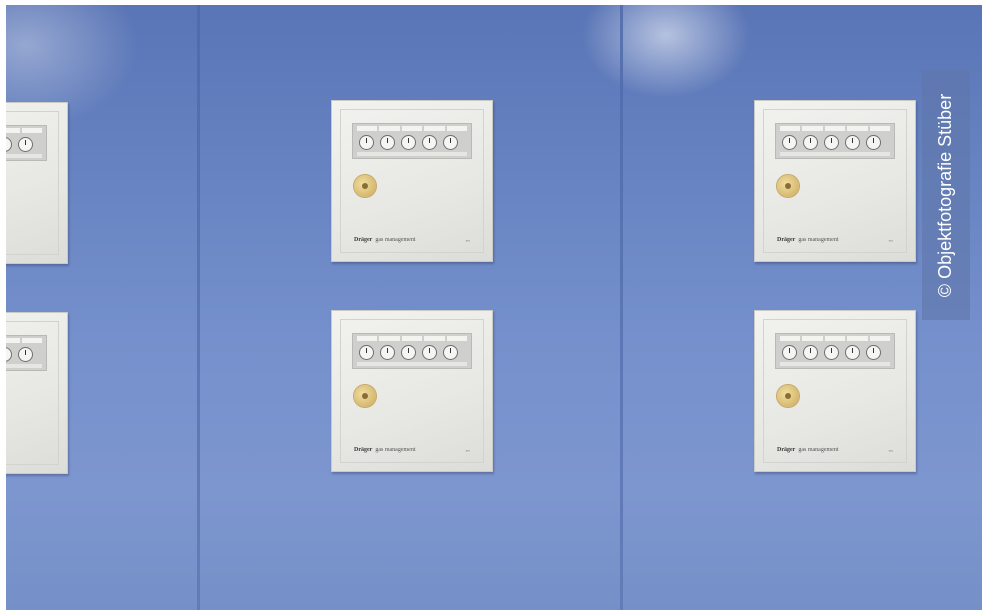 Image resolution: width=982 pixels, height=610 pixels. What do you see at coordinates (37, 183) in the screenshot?
I see `gas-panel-left-top` at bounding box center [37, 183].